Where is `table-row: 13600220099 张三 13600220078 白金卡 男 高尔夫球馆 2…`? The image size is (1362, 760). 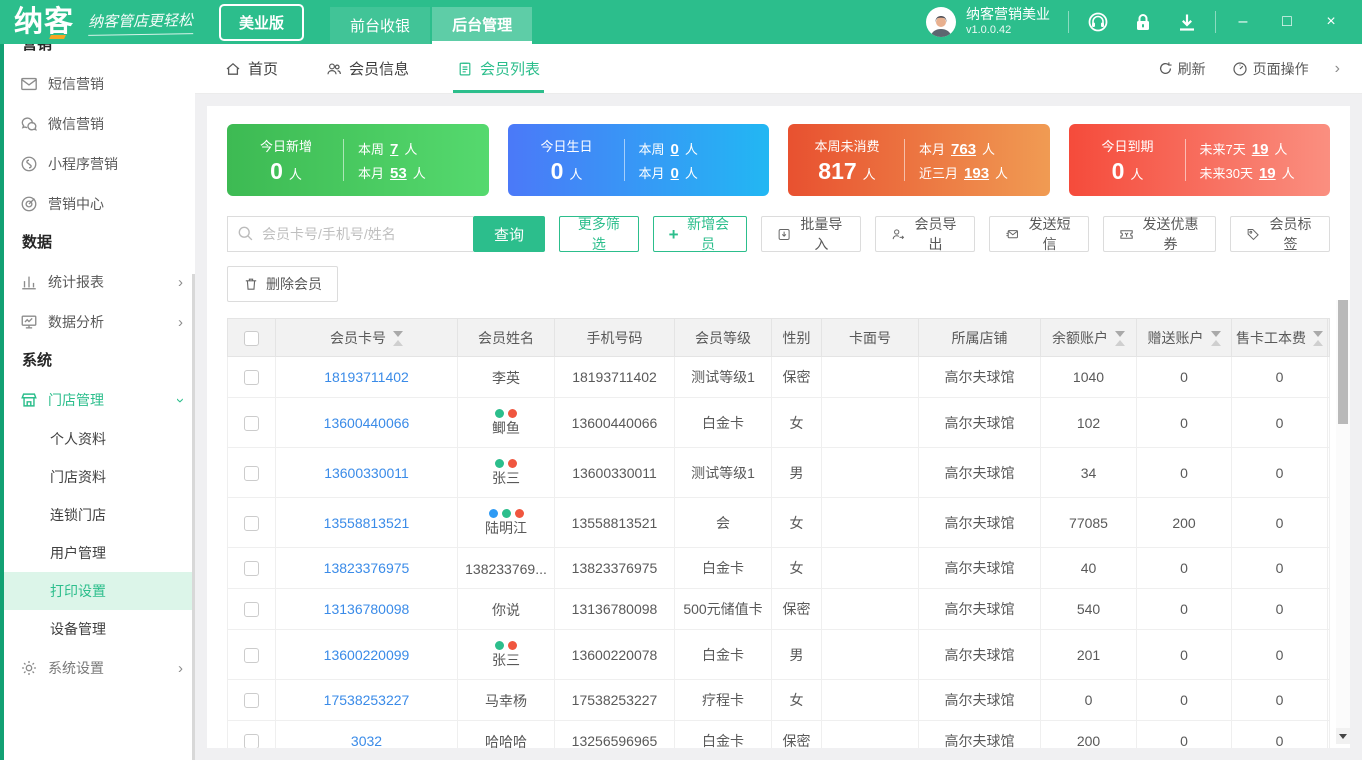 table-row: 13600220099 张三 13600220078 白金卡 男 高尔夫球馆 2… is located at coordinates (778, 654).